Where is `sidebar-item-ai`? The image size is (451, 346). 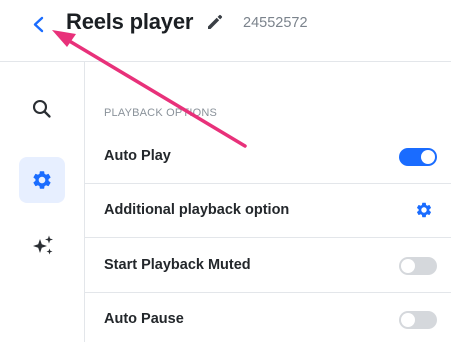
sidebar-item-ai is located at coordinates (42, 245).